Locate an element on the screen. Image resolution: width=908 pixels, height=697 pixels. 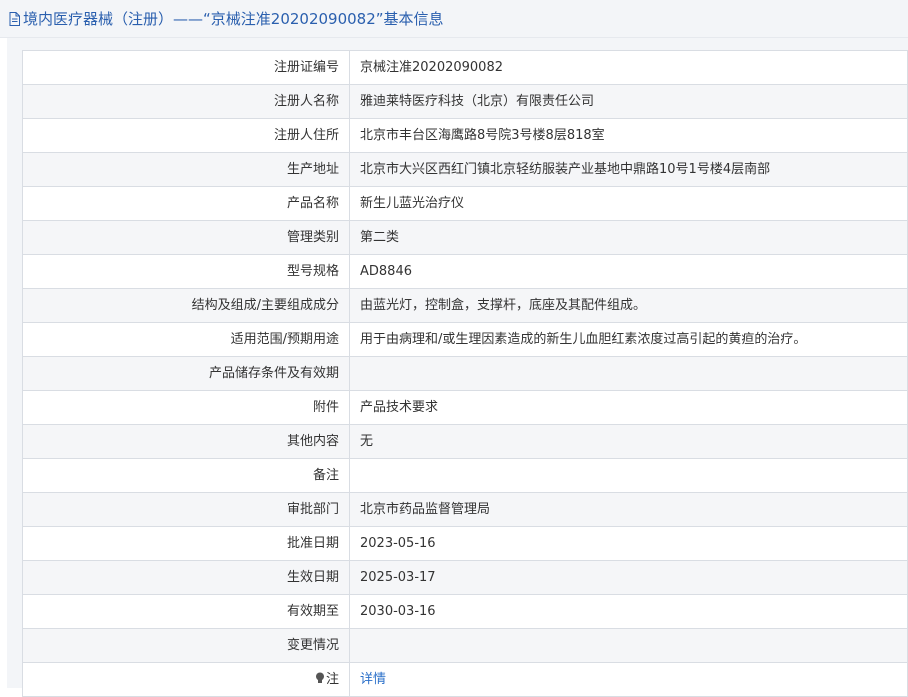
field-label: 变更情况 is located at coordinates (186, 645).